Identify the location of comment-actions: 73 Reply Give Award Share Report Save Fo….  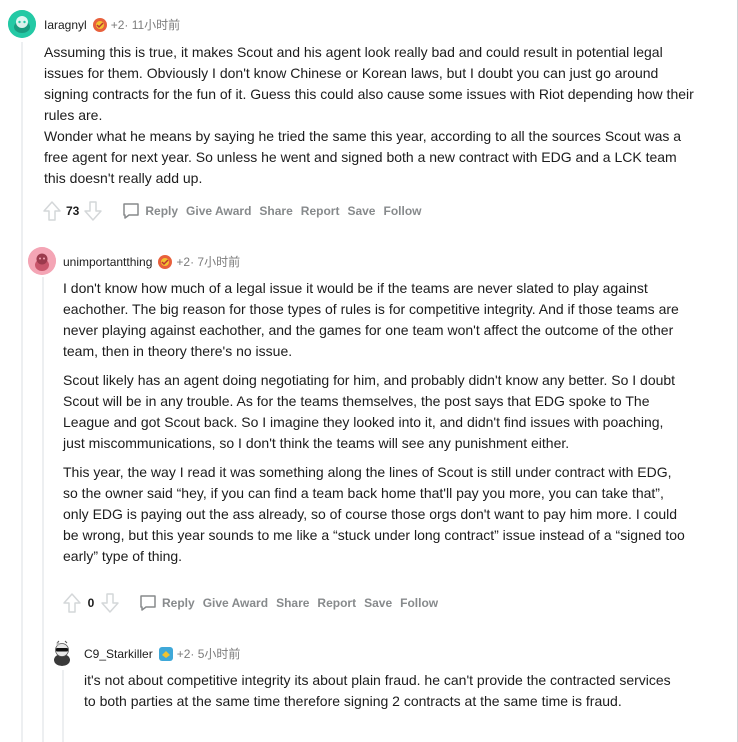
(231, 211).